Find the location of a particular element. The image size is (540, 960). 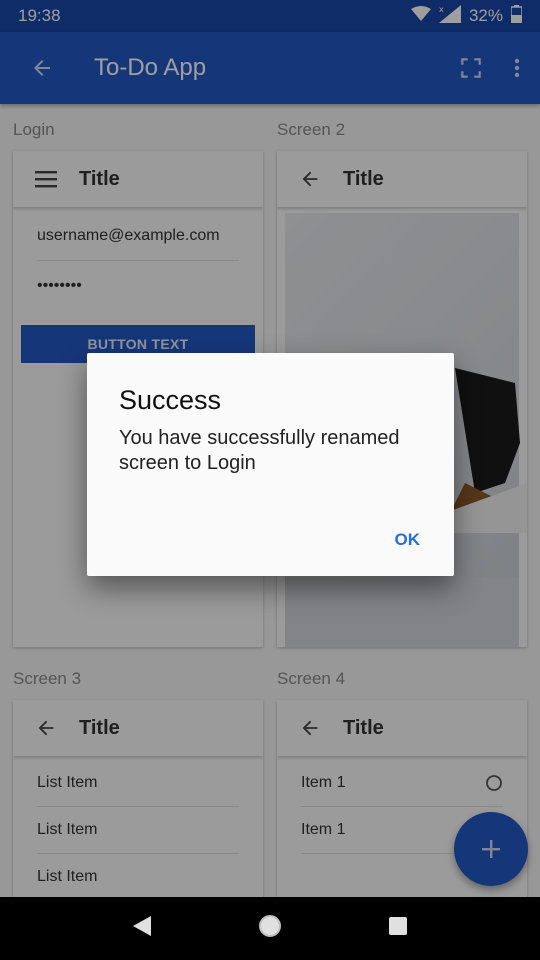

nav-recents-button is located at coordinates (398, 928).